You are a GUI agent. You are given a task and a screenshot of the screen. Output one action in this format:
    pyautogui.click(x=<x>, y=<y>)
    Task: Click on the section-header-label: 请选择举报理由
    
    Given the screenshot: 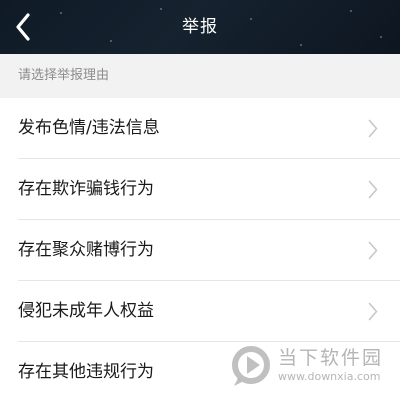 What is the action you would take?
    pyautogui.click(x=64, y=75)
    